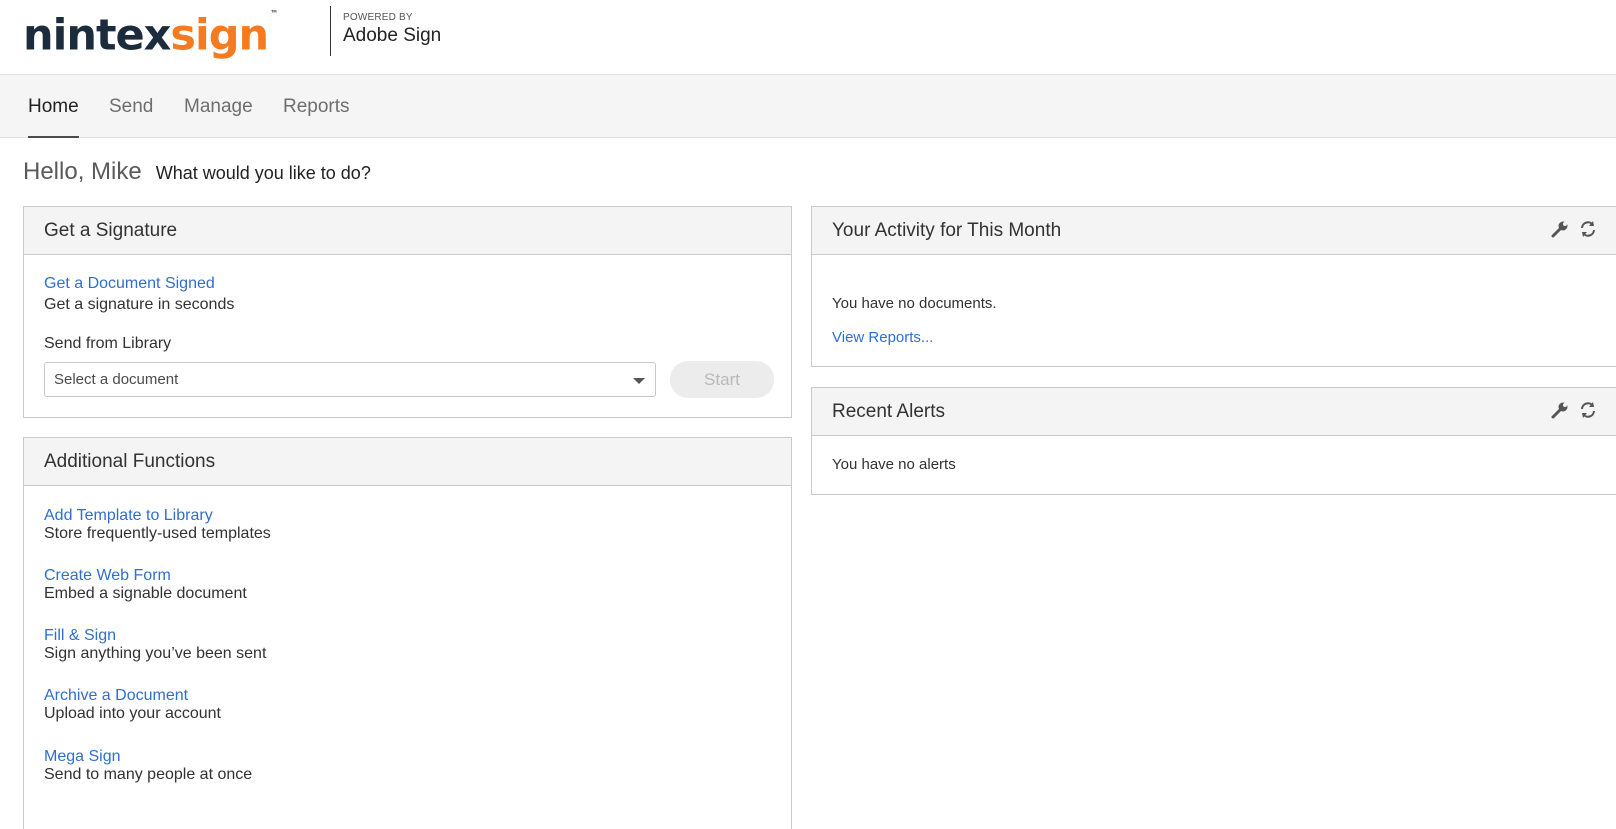 The width and height of the screenshot is (1616, 829). I want to click on main-nav: Home Send Manage Reports, so click(808, 106).